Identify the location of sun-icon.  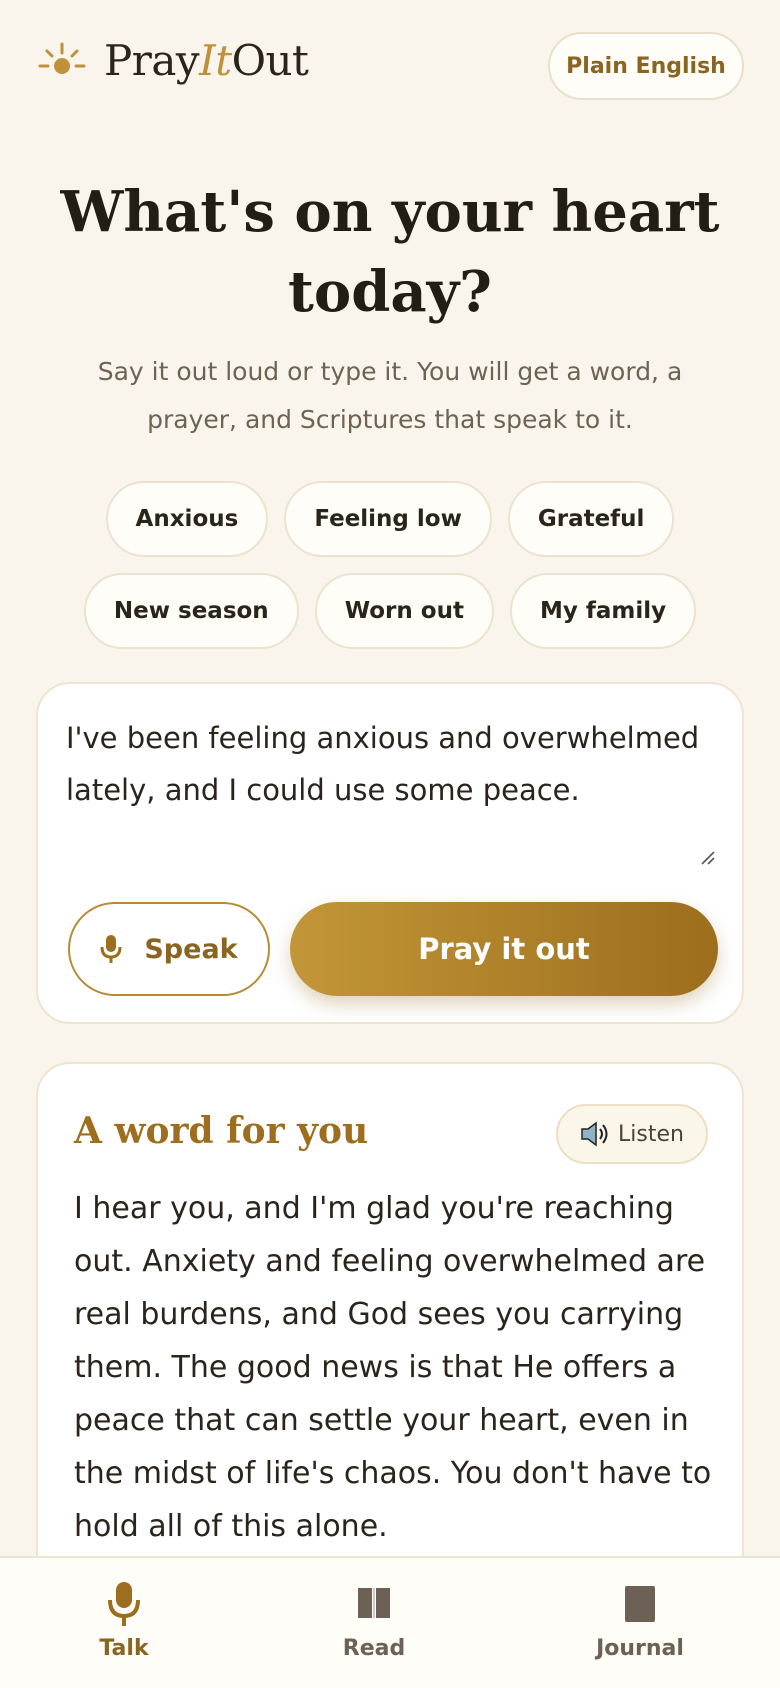
(62, 58).